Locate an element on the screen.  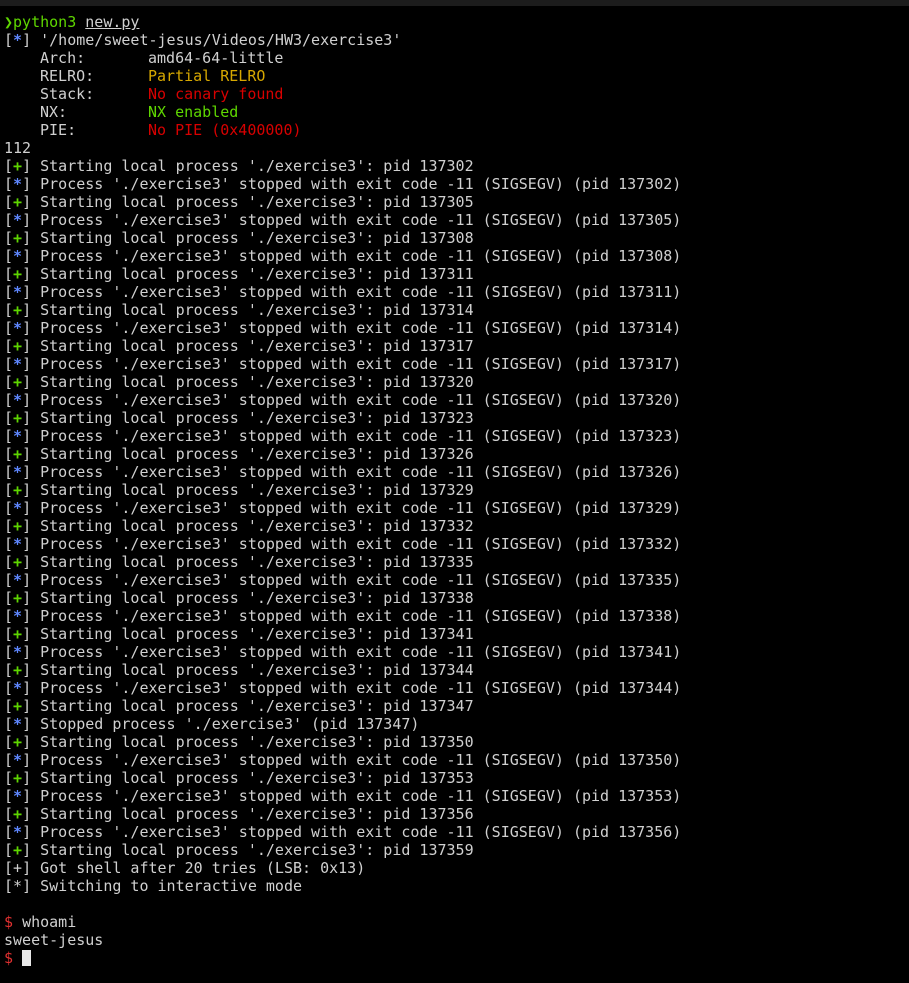
checksec-value: No PIE (0x400000) is located at coordinates (225, 130).